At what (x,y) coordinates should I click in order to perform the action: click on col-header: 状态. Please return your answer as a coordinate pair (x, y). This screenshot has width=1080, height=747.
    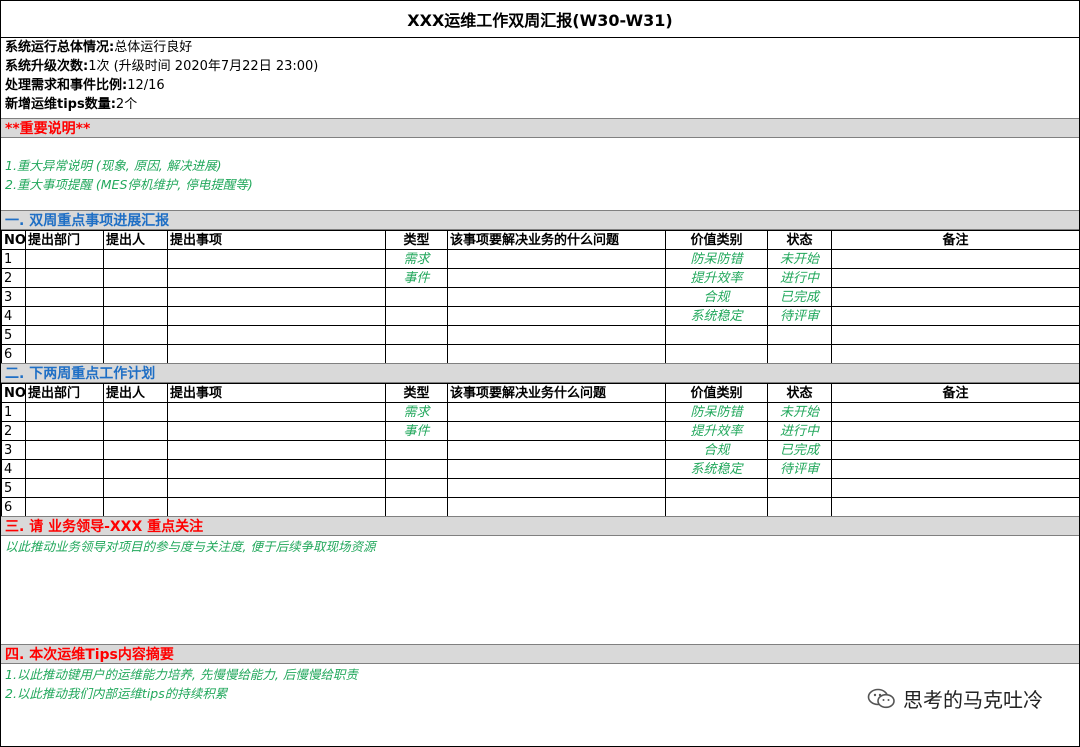
    Looking at the image, I should click on (799, 393).